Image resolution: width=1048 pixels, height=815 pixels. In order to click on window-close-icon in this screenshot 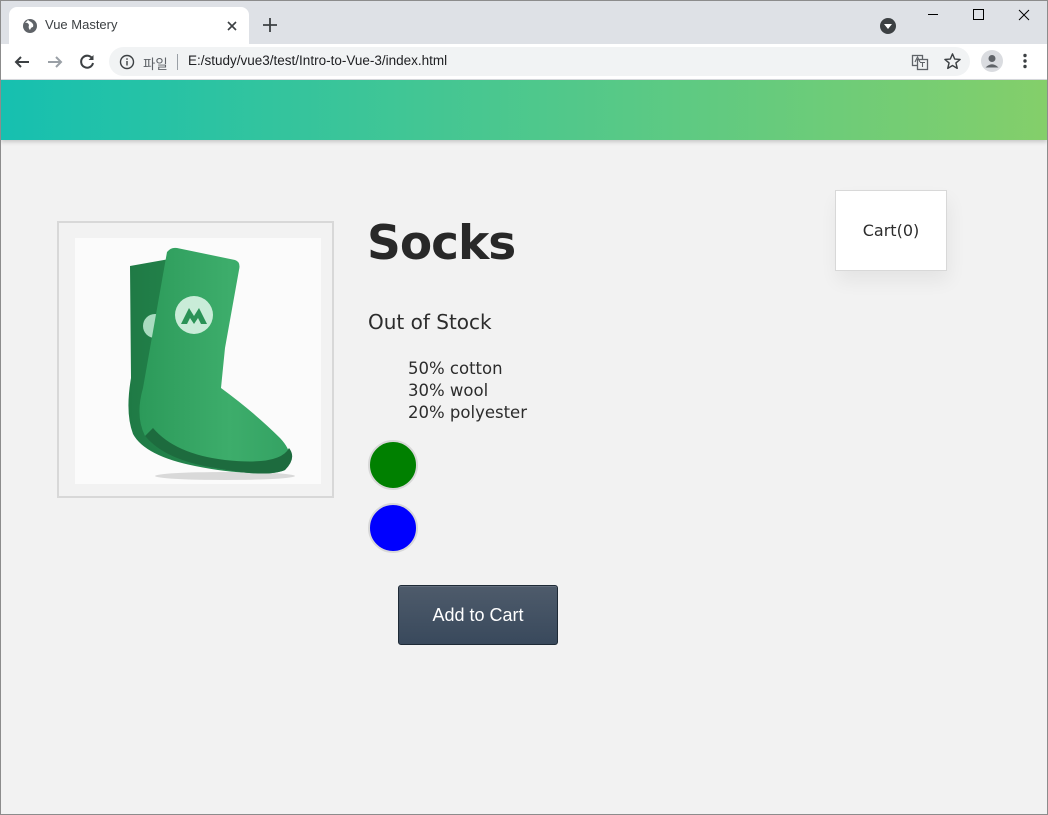, I will do `click(1024, 15)`.